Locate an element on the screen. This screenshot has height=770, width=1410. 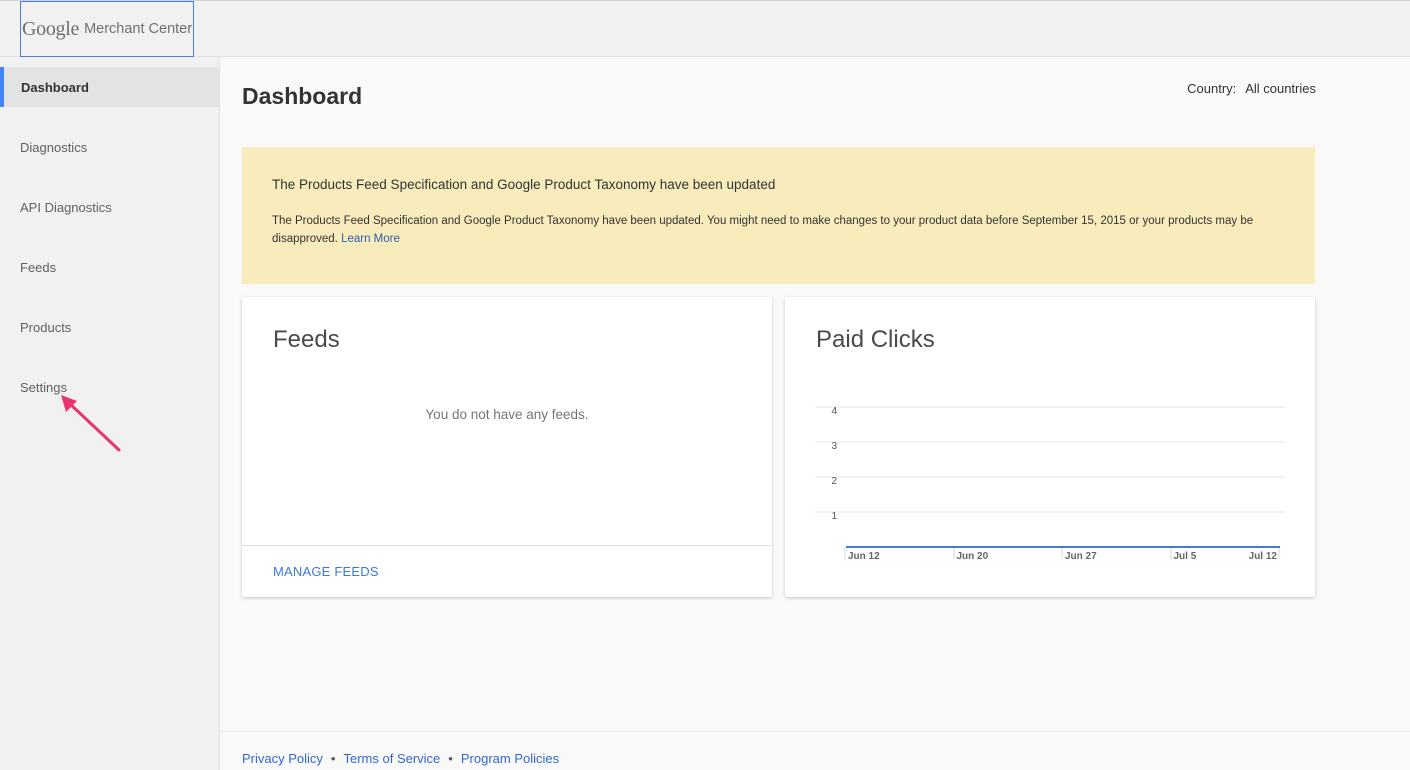
x-tick-label: Jun 12 is located at coordinates (864, 556).